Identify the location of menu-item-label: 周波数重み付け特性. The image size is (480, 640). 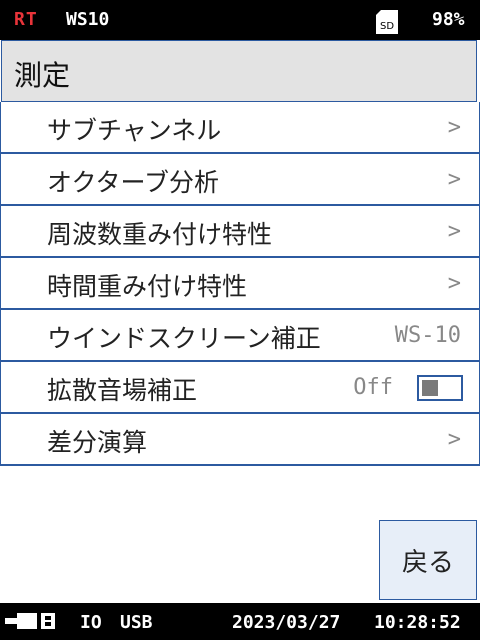
(160, 234).